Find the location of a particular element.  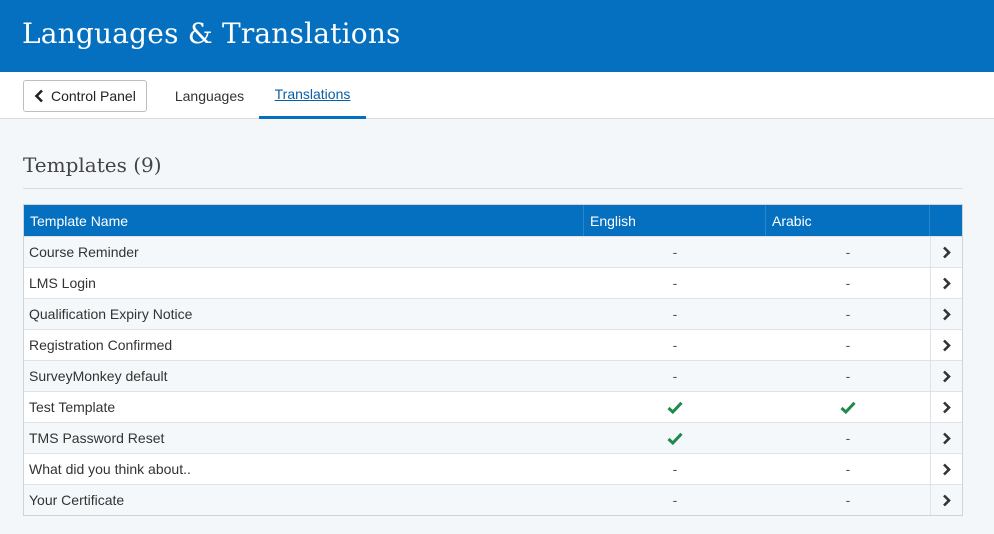

column-header-english: English is located at coordinates (675, 220).